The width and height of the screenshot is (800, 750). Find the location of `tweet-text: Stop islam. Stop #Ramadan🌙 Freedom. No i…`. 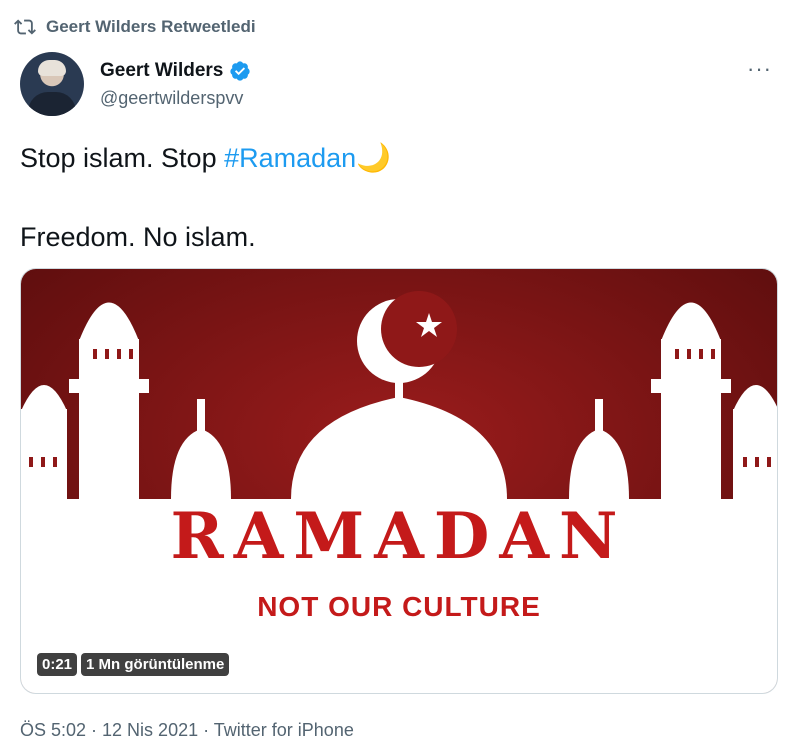

tweet-text: Stop islam. Stop #Ramadan🌙 Freedom. No i… is located at coordinates (205, 197).